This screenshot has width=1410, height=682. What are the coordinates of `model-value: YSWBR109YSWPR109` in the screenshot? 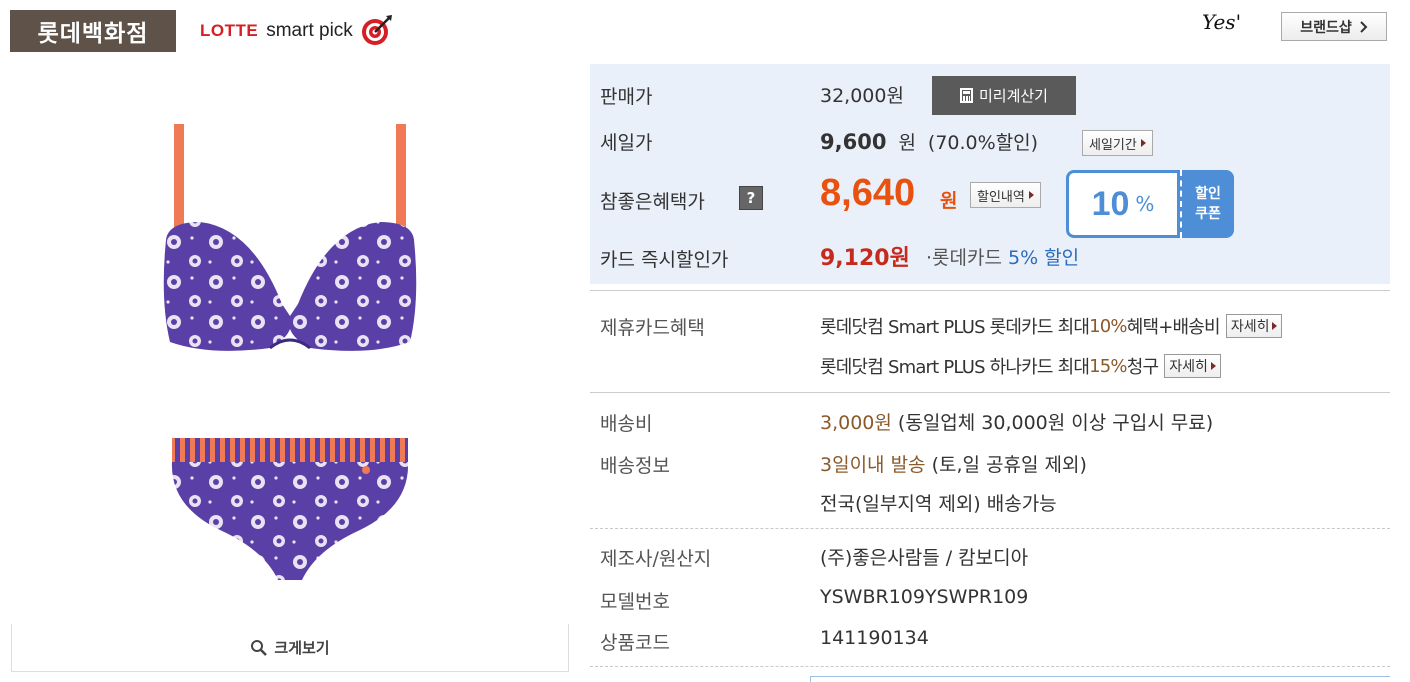 It's located at (924, 597).